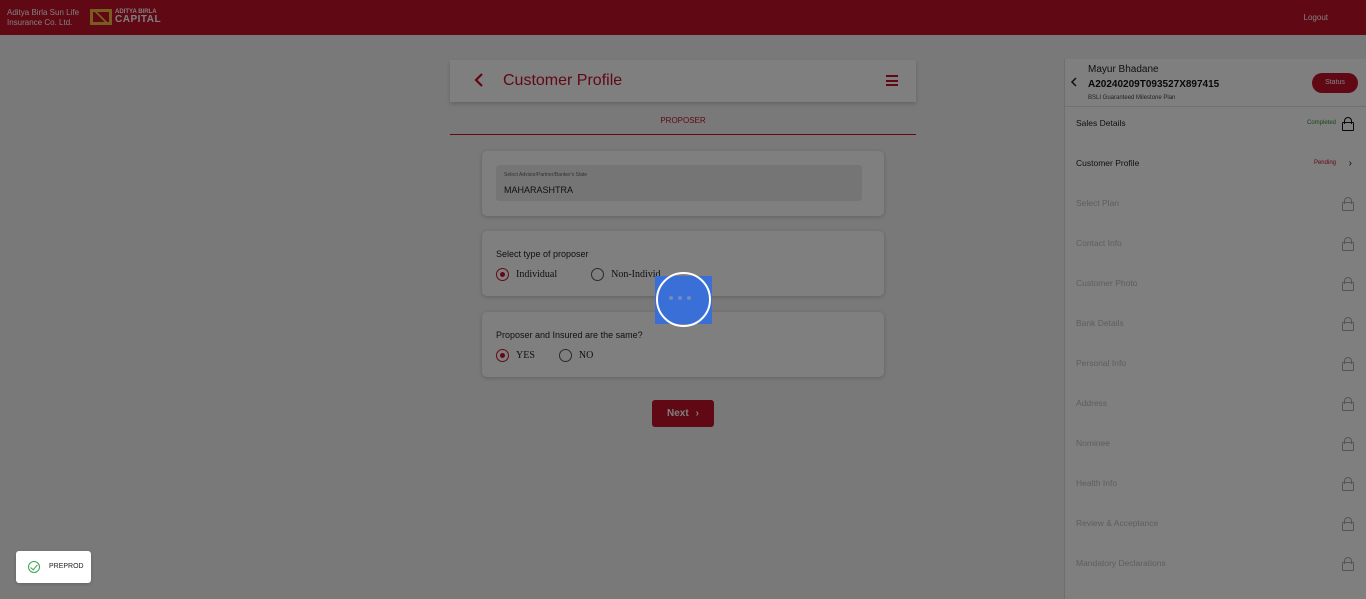  I want to click on environment-badge: PREPROD, so click(53, 567).